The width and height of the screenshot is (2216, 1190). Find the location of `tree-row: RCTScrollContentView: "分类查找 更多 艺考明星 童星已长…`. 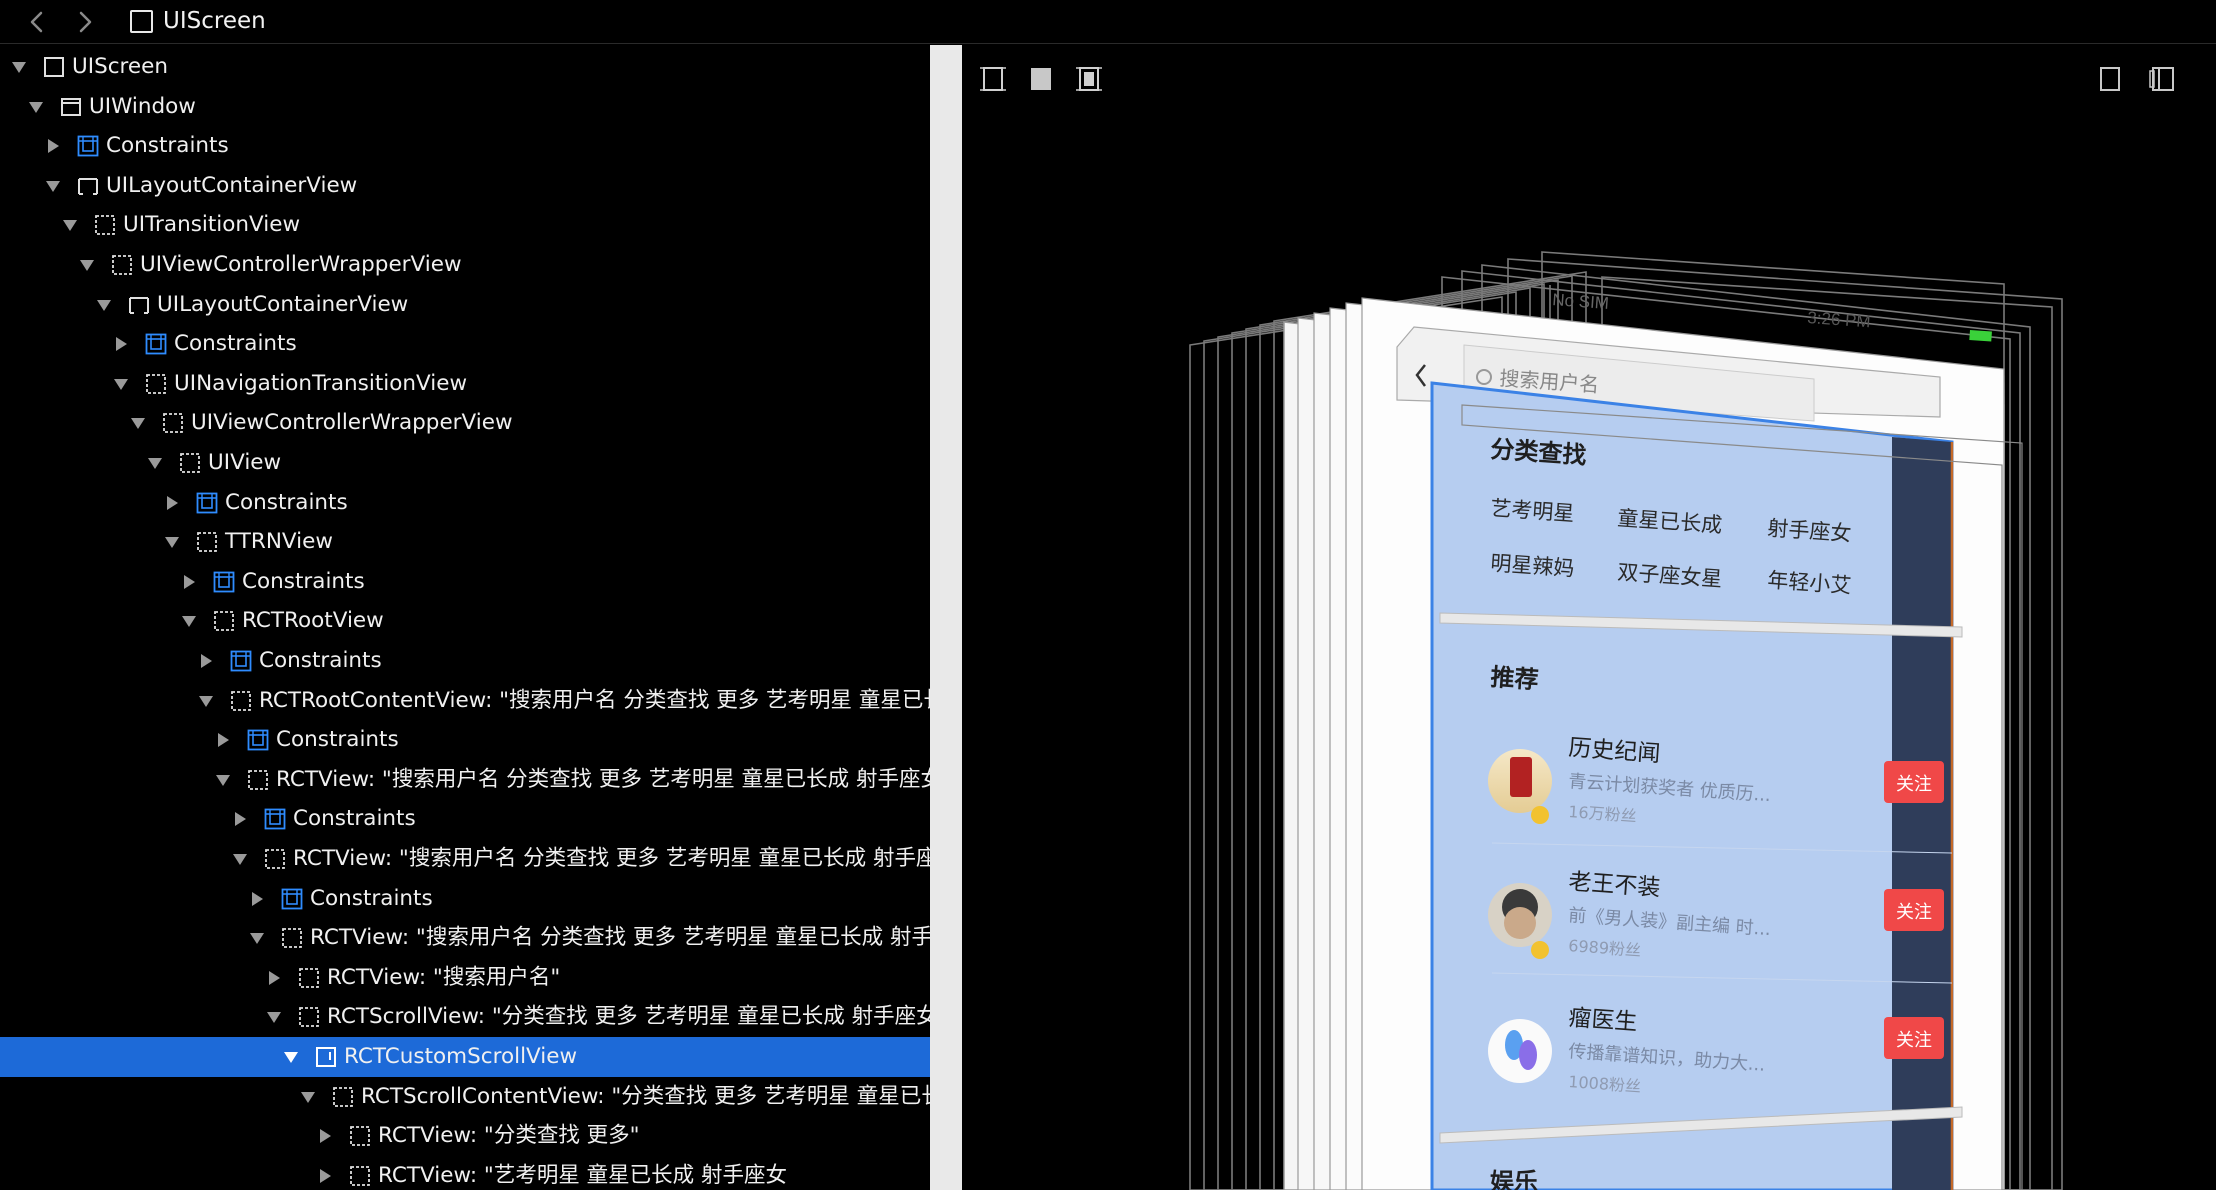

tree-row: RCTScrollContentView: "分类查找 更多 艺考明星 童星已长… is located at coordinates (465, 1097).